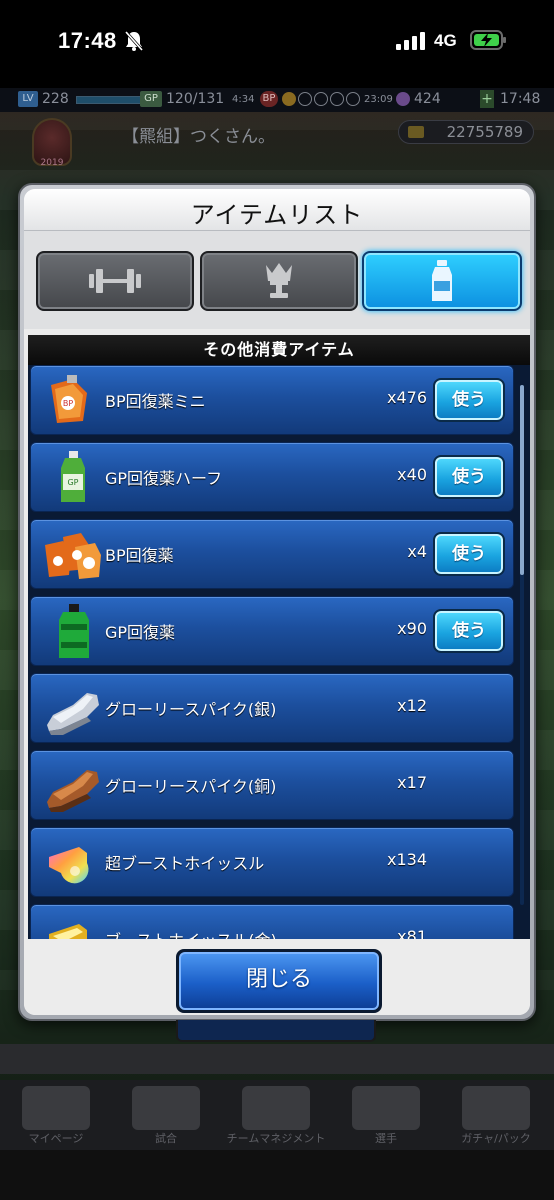 The image size is (554, 1200). I want to click on gp-badge: GP, so click(151, 99).